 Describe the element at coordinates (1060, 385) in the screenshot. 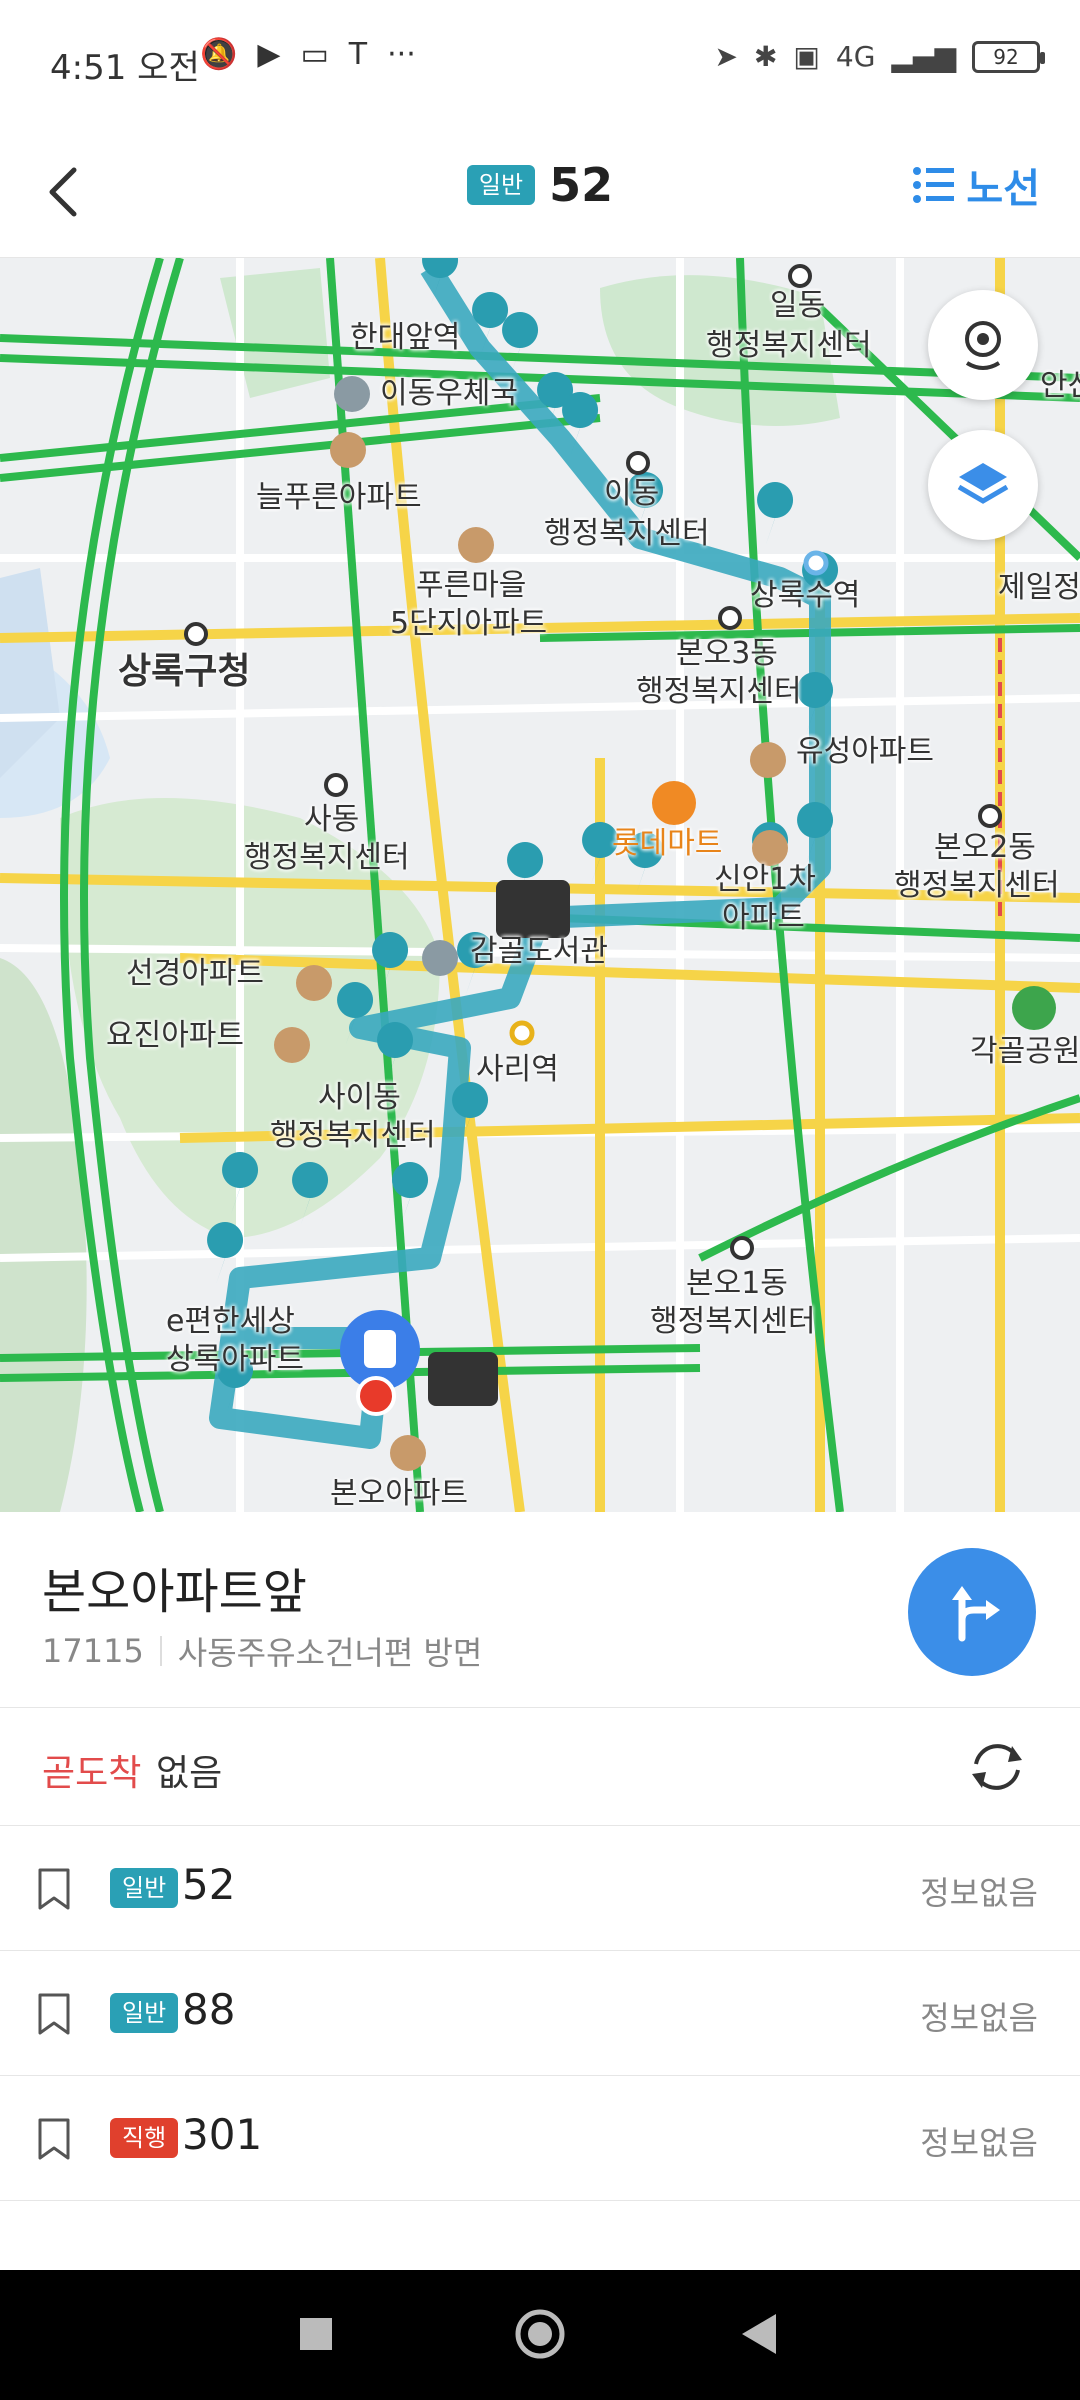

I see `map-label-ansan: 안산` at that location.